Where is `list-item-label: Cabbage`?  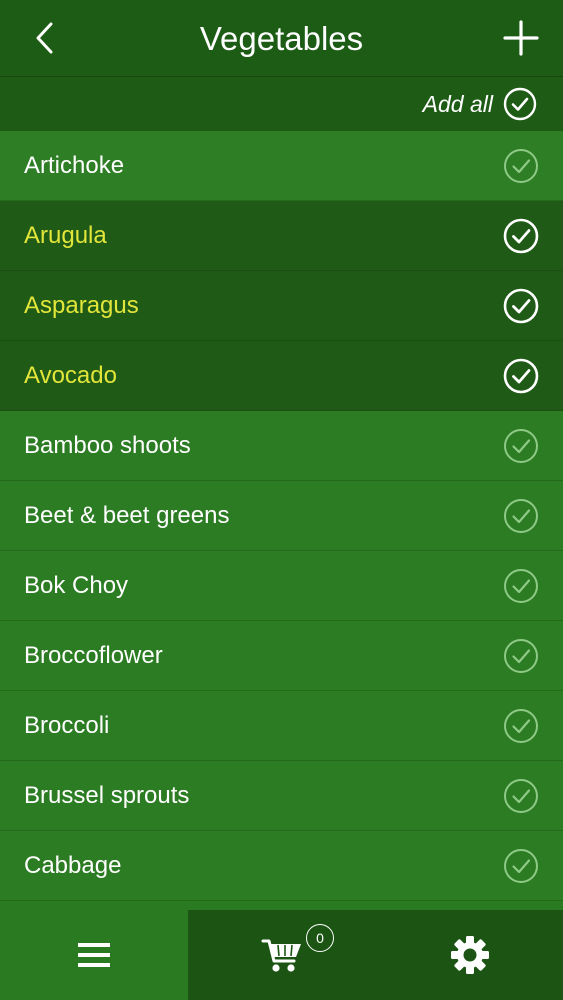
list-item-label: Cabbage is located at coordinates (73, 865).